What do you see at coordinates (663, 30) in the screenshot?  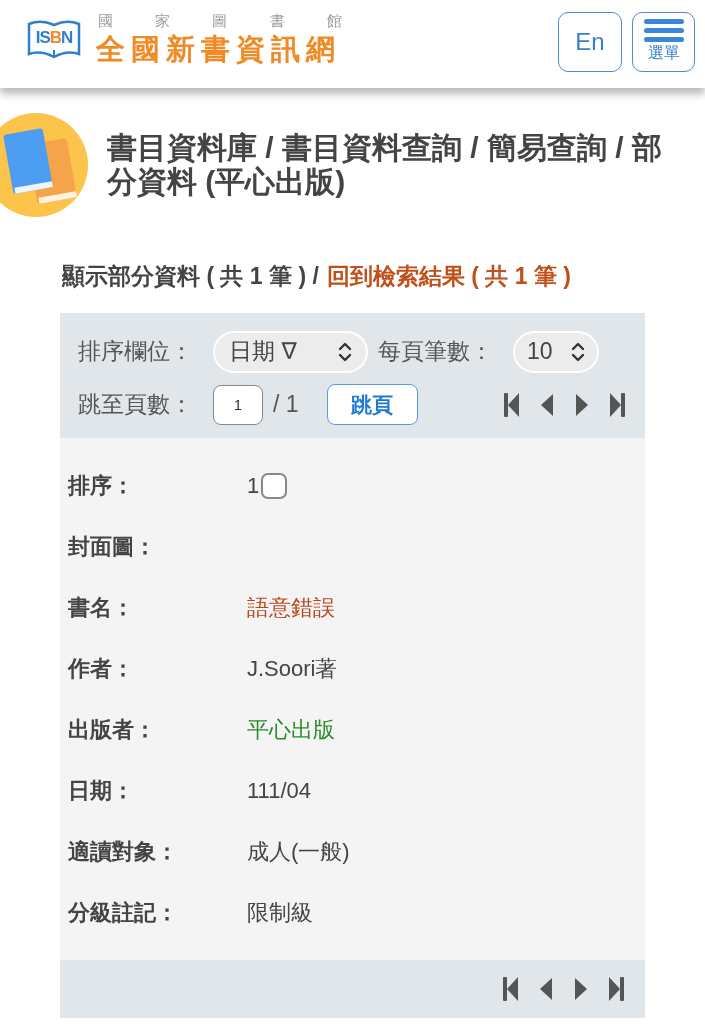 I see `menu-icon` at bounding box center [663, 30].